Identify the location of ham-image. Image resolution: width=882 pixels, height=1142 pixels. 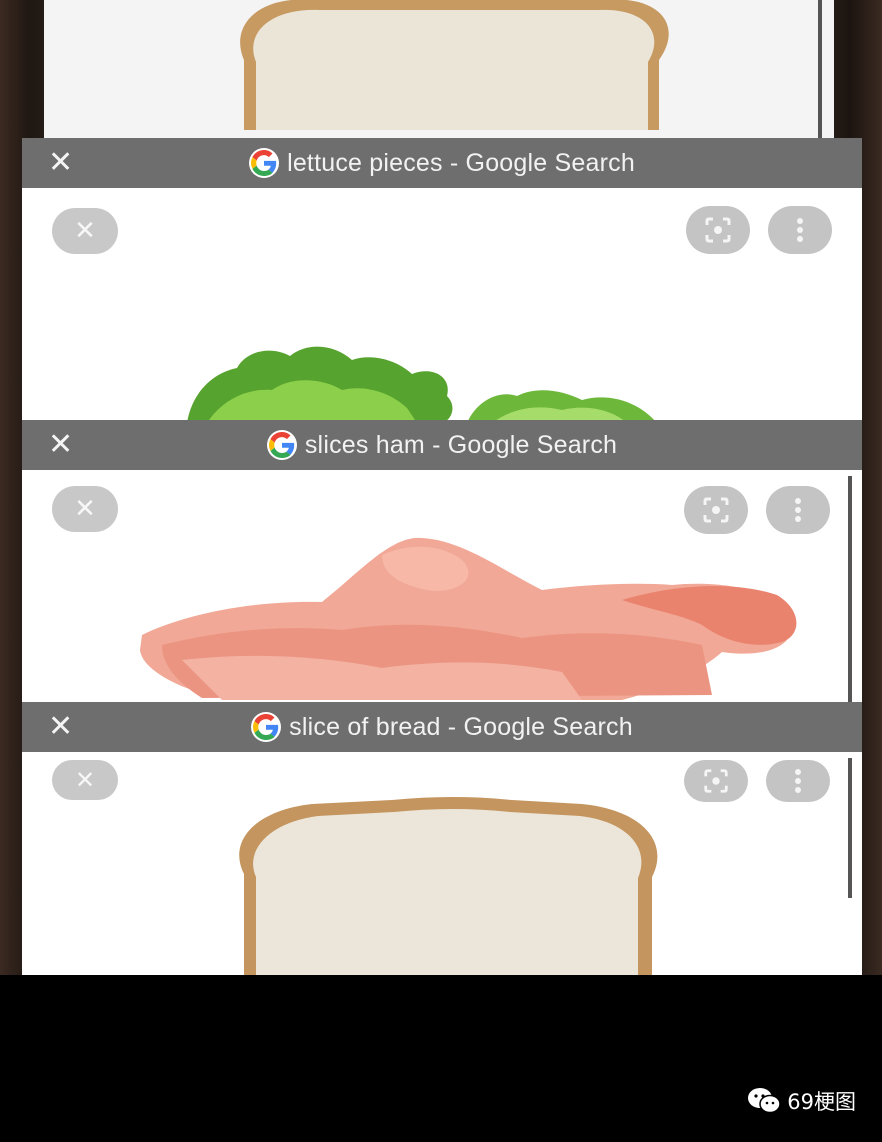
(468, 618).